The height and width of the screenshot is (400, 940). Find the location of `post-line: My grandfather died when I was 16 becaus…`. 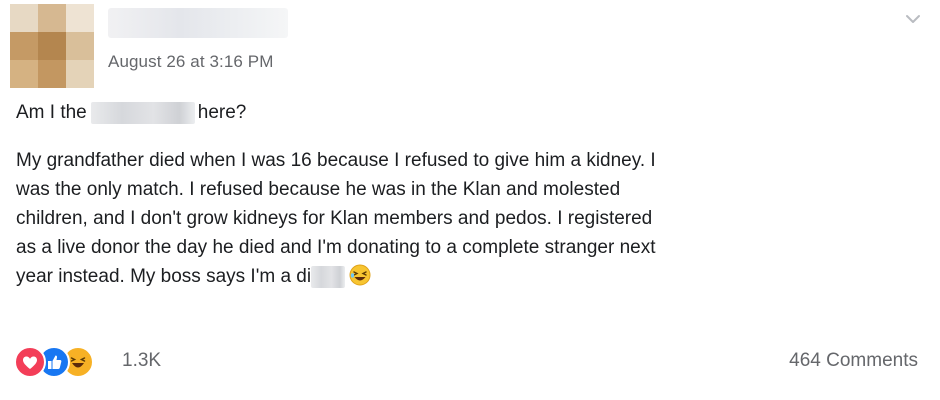

post-line: My grandfather died when I was 16 becaus… is located at coordinates (336, 160).